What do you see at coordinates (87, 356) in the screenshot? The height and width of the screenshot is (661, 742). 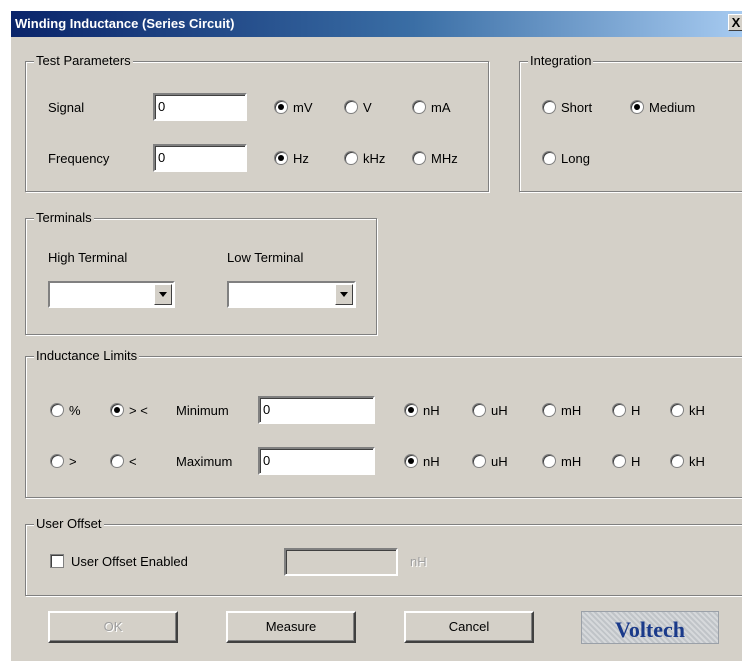 I see `inductance-limits-legend: Inductance Limits` at bounding box center [87, 356].